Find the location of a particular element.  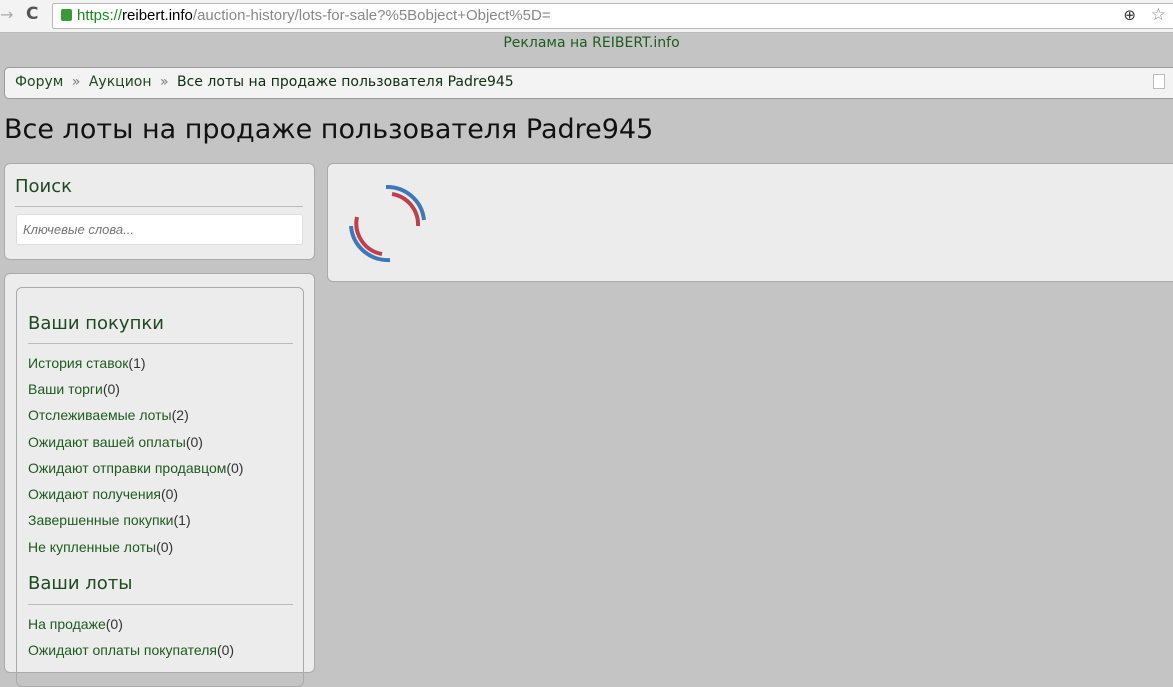

search-panel: Поиск is located at coordinates (159, 211).